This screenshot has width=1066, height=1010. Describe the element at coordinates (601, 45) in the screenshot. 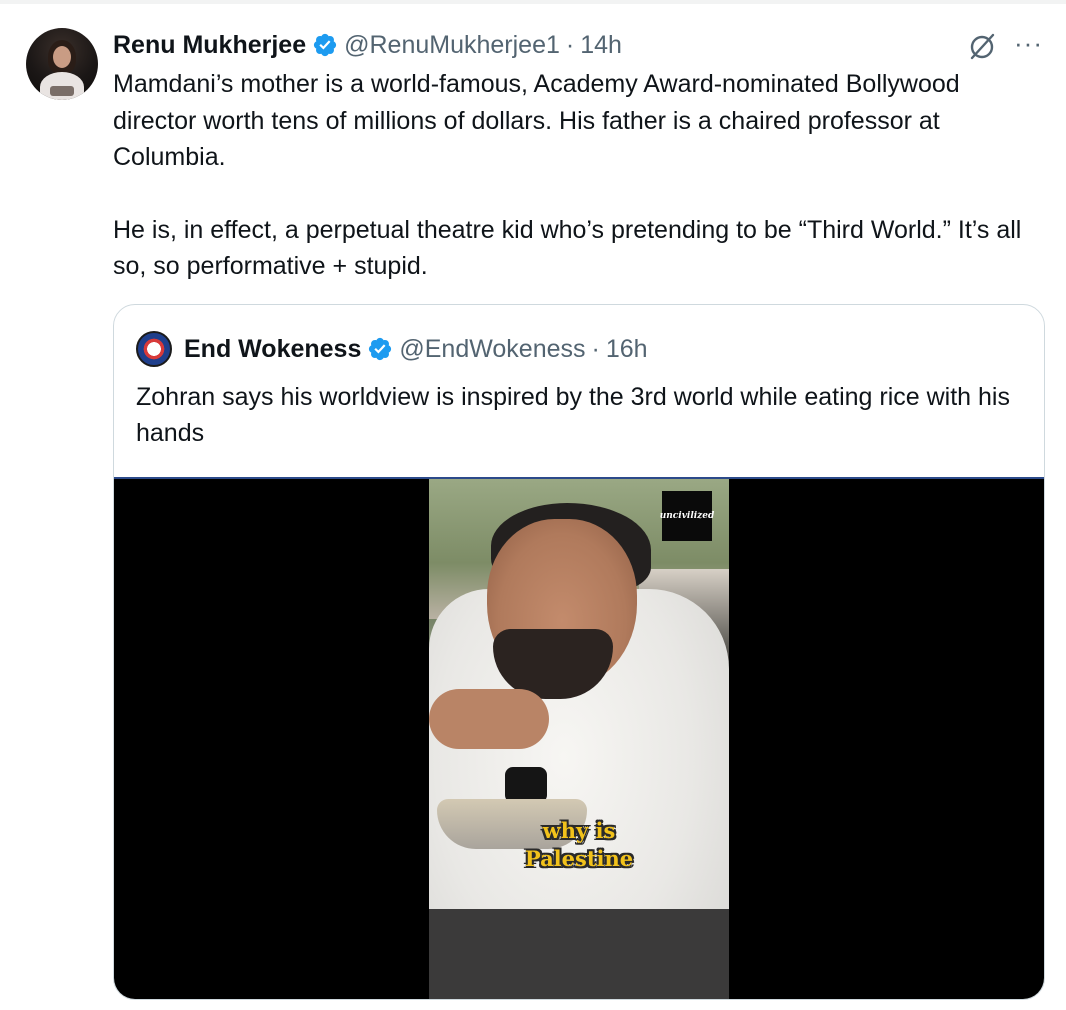

I see `tweet-timestamp: 14h` at that location.